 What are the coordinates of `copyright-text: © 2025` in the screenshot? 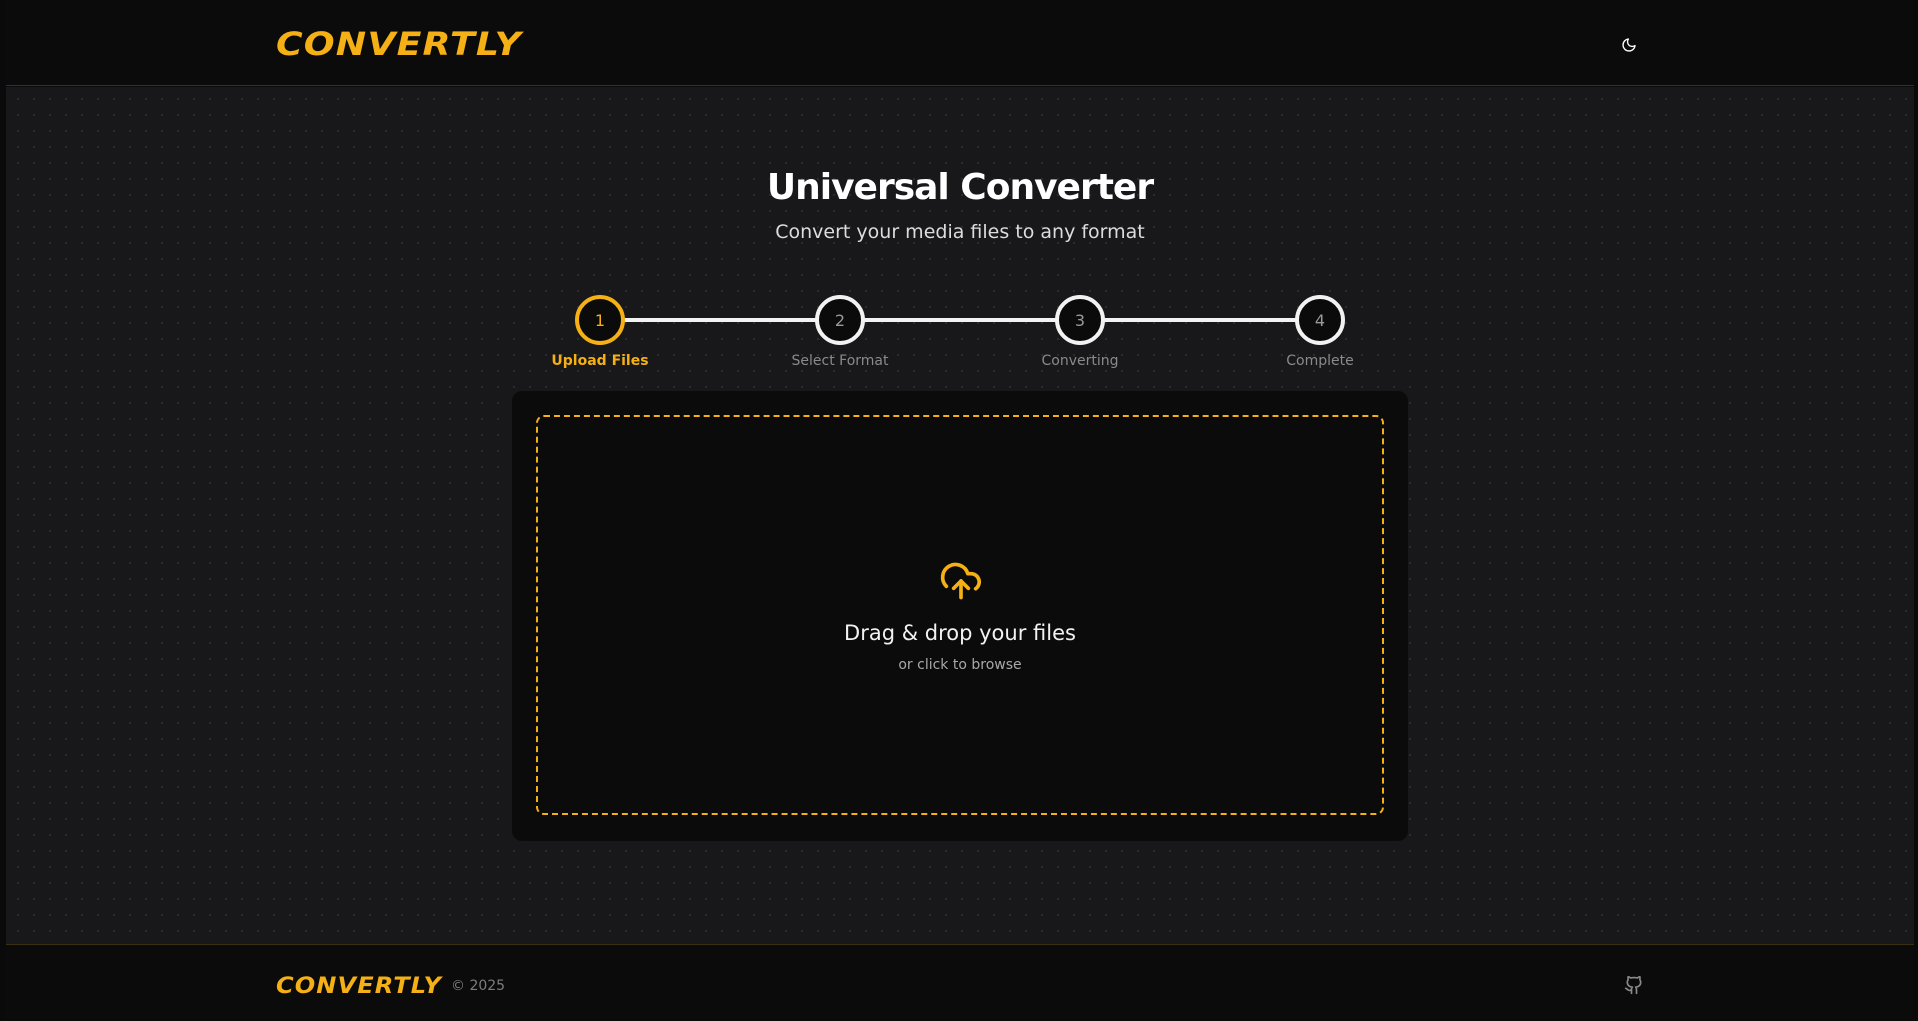 It's located at (478, 986).